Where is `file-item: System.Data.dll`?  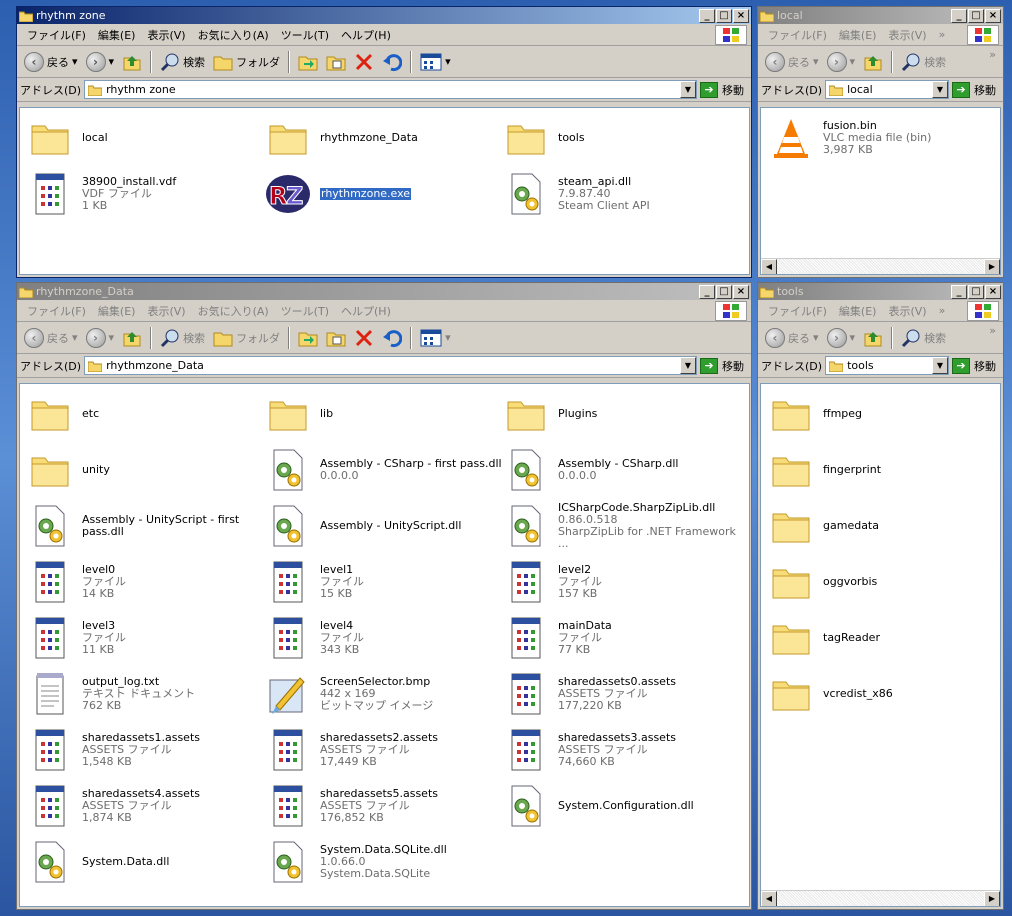
file-item: System.Data.dll is located at coordinates (145, 862).